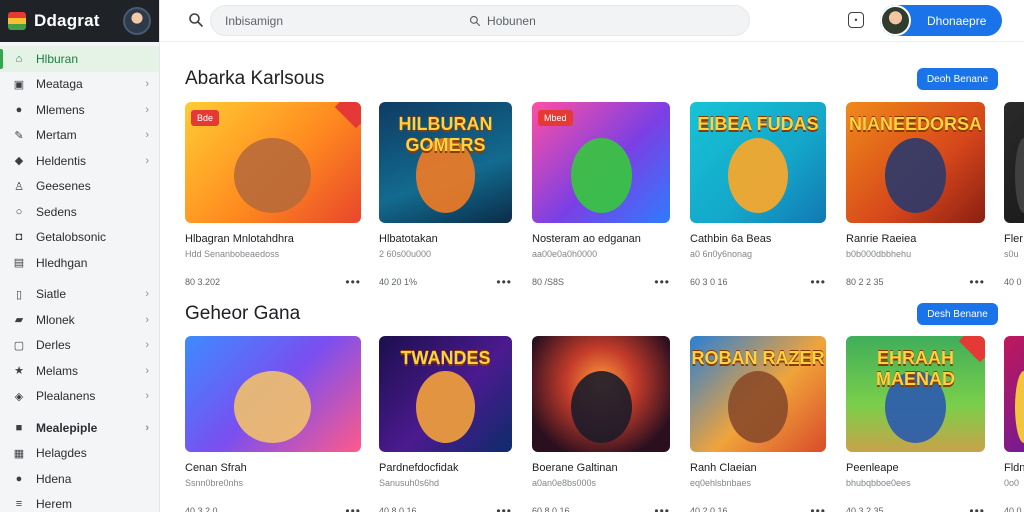 This screenshot has height=512, width=1024. I want to click on brand-bar: Ddagrat, so click(79, 21).